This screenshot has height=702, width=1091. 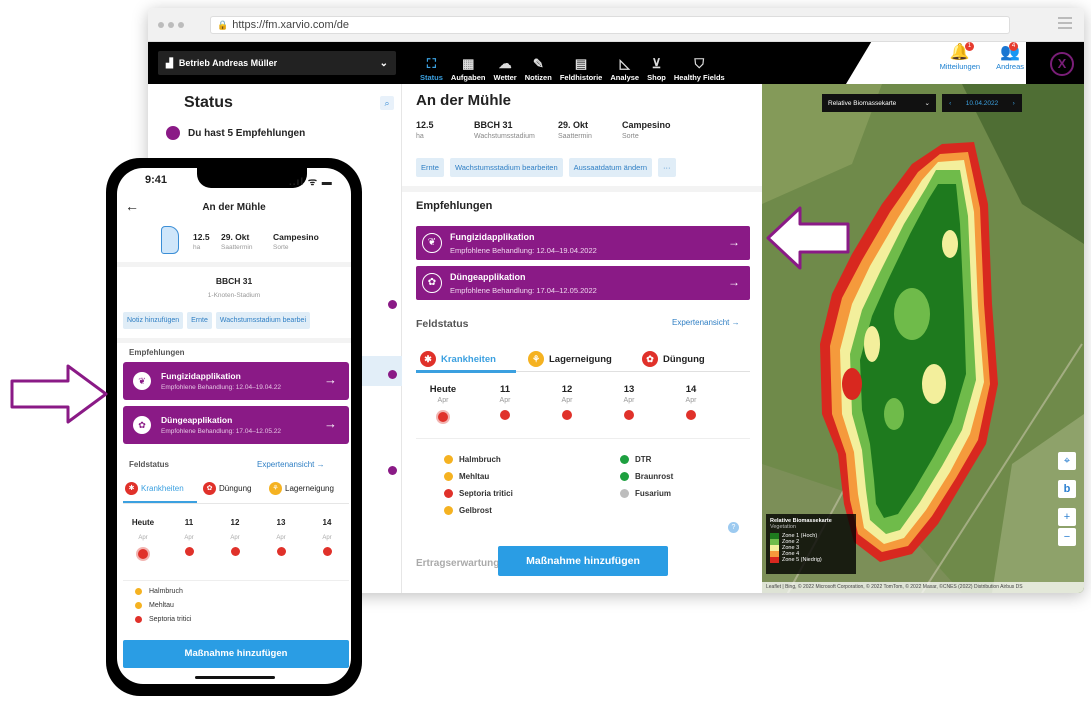 What do you see at coordinates (646, 476) in the screenshot?
I see `disease-item: Braunrost` at bounding box center [646, 476].